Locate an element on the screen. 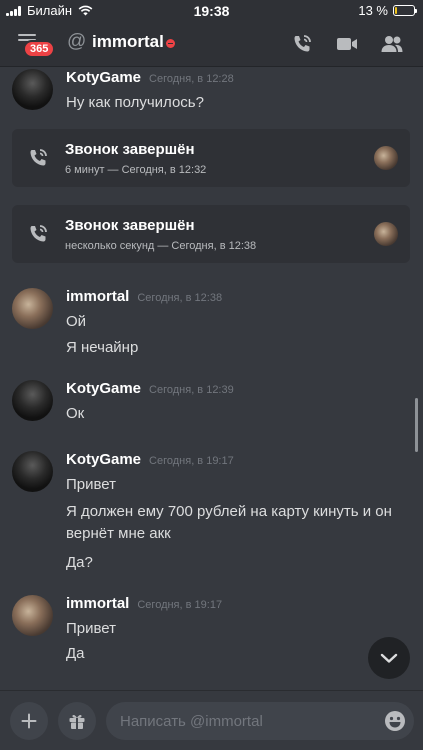 The width and height of the screenshot is (423, 750). message-composer is located at coordinates (211, 720).